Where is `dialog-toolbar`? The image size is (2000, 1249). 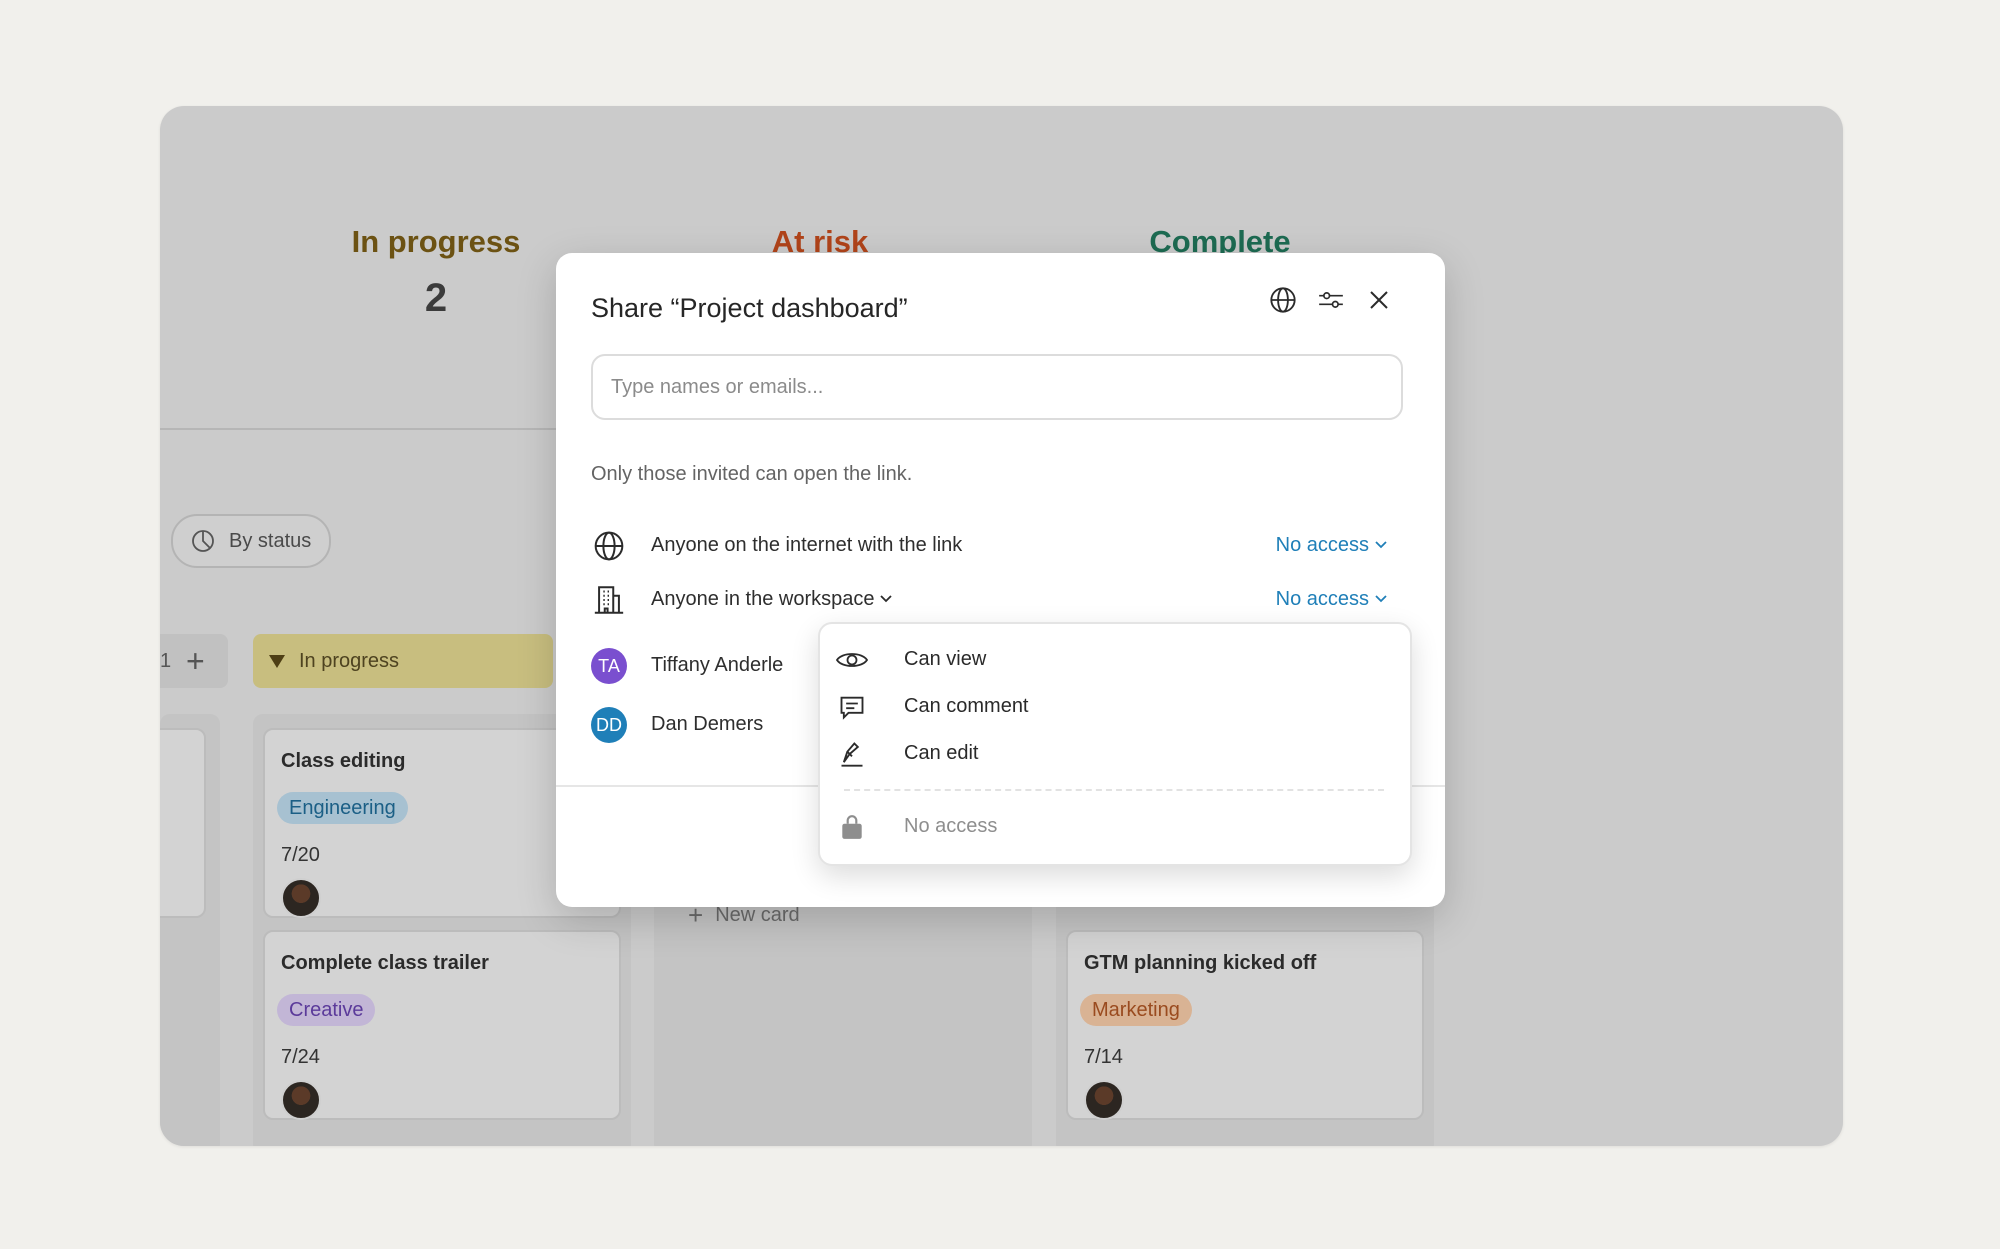 dialog-toolbar is located at coordinates (1331, 300).